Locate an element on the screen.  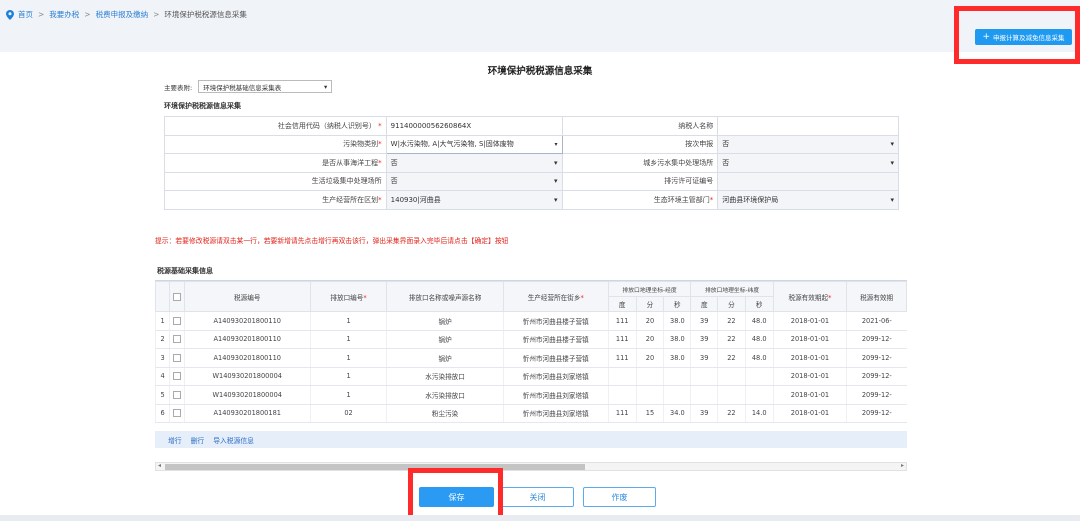
main-table-select: 环境保护税基础信息采集表 ▾ is located at coordinates (265, 86).